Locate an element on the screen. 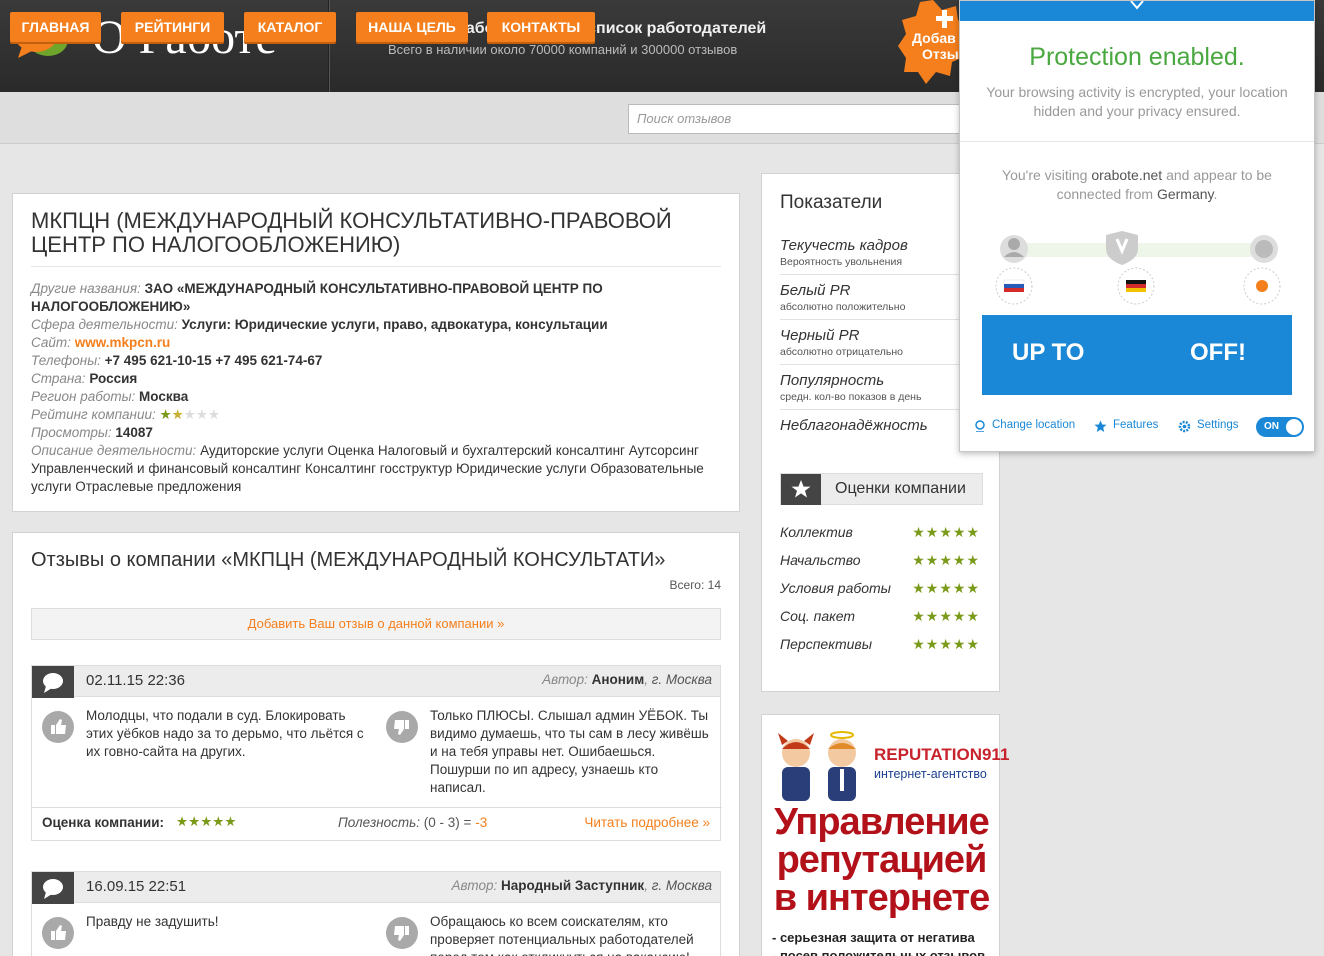 This screenshot has width=1324, height=956. nav-our-goal: НАША ЦЕЛЬ is located at coordinates (412, 27).